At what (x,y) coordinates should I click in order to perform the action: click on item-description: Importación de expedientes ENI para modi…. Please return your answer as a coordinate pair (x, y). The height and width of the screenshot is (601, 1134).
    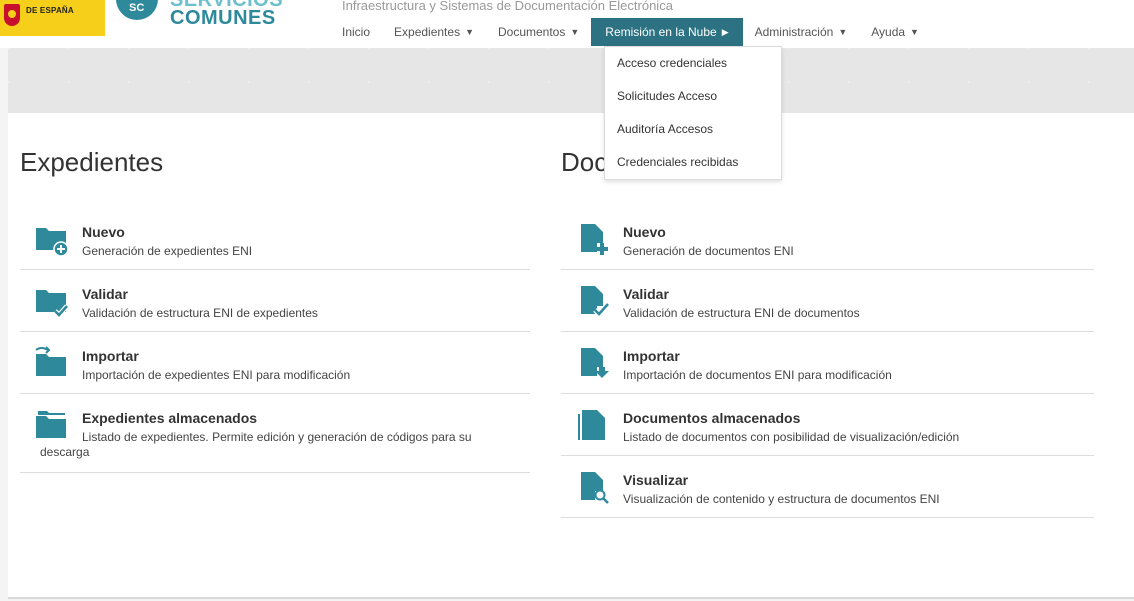
    Looking at the image, I should click on (216, 375).